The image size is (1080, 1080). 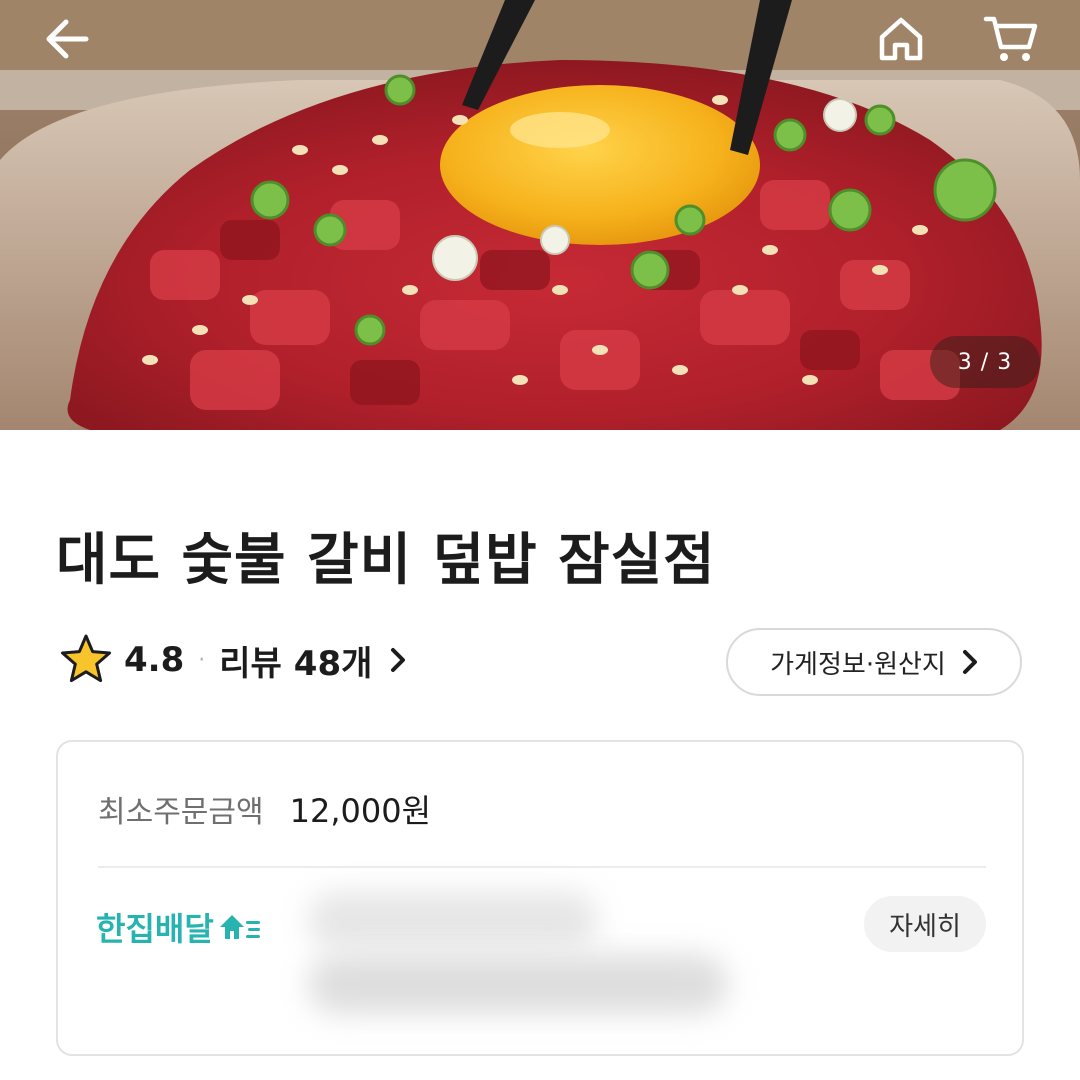 I want to click on review-label: 리뷰, so click(x=250, y=663).